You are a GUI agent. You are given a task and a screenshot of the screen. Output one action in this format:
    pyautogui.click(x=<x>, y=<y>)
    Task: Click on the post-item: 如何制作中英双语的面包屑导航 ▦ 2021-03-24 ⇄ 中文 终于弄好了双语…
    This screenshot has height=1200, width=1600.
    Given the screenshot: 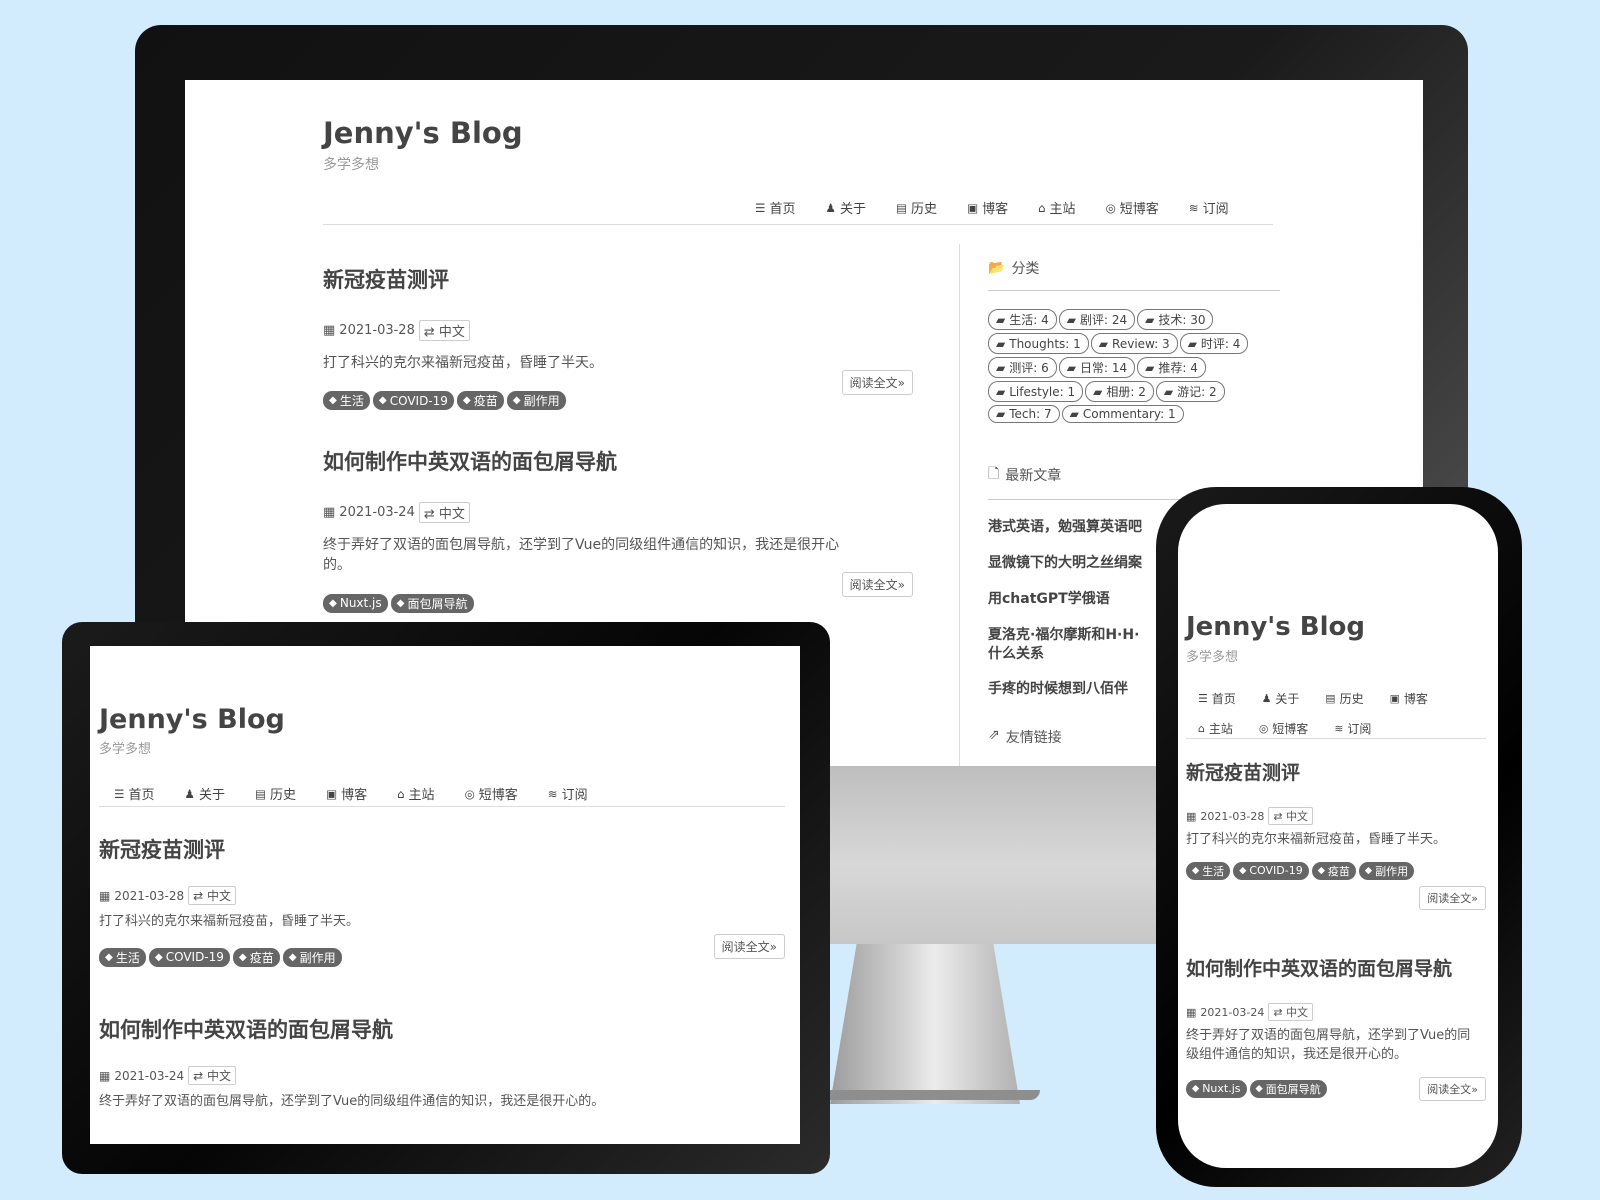 What is the action you would take?
    pyautogui.click(x=442, y=1063)
    